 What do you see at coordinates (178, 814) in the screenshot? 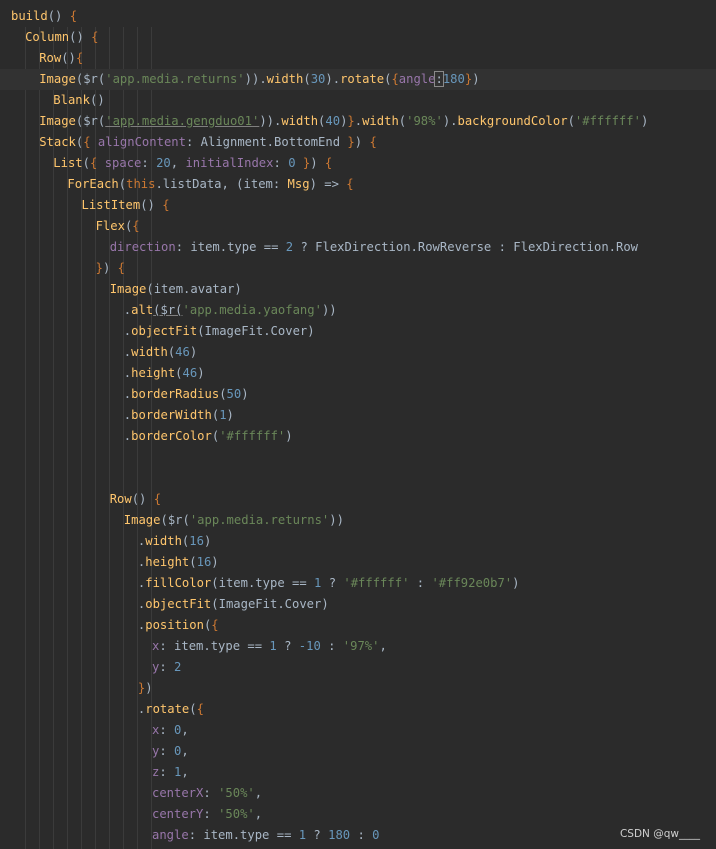
I see `code-token: centerY` at bounding box center [178, 814].